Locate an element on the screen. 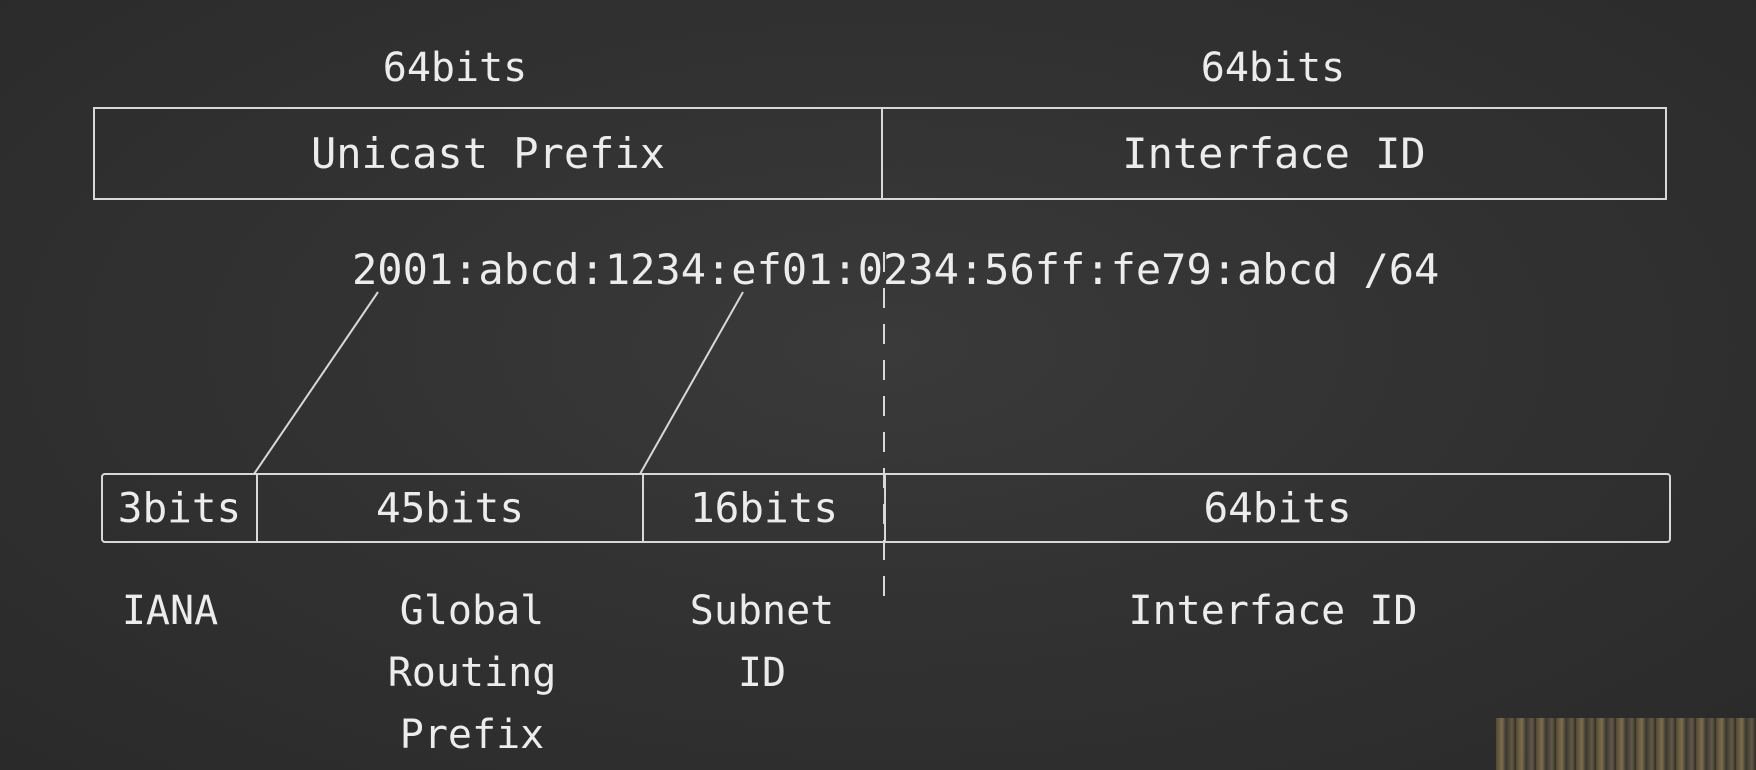 This screenshot has height=770, width=1756. global-routing-prefix-description: Global Routing Prefix is located at coordinates (472, 673).